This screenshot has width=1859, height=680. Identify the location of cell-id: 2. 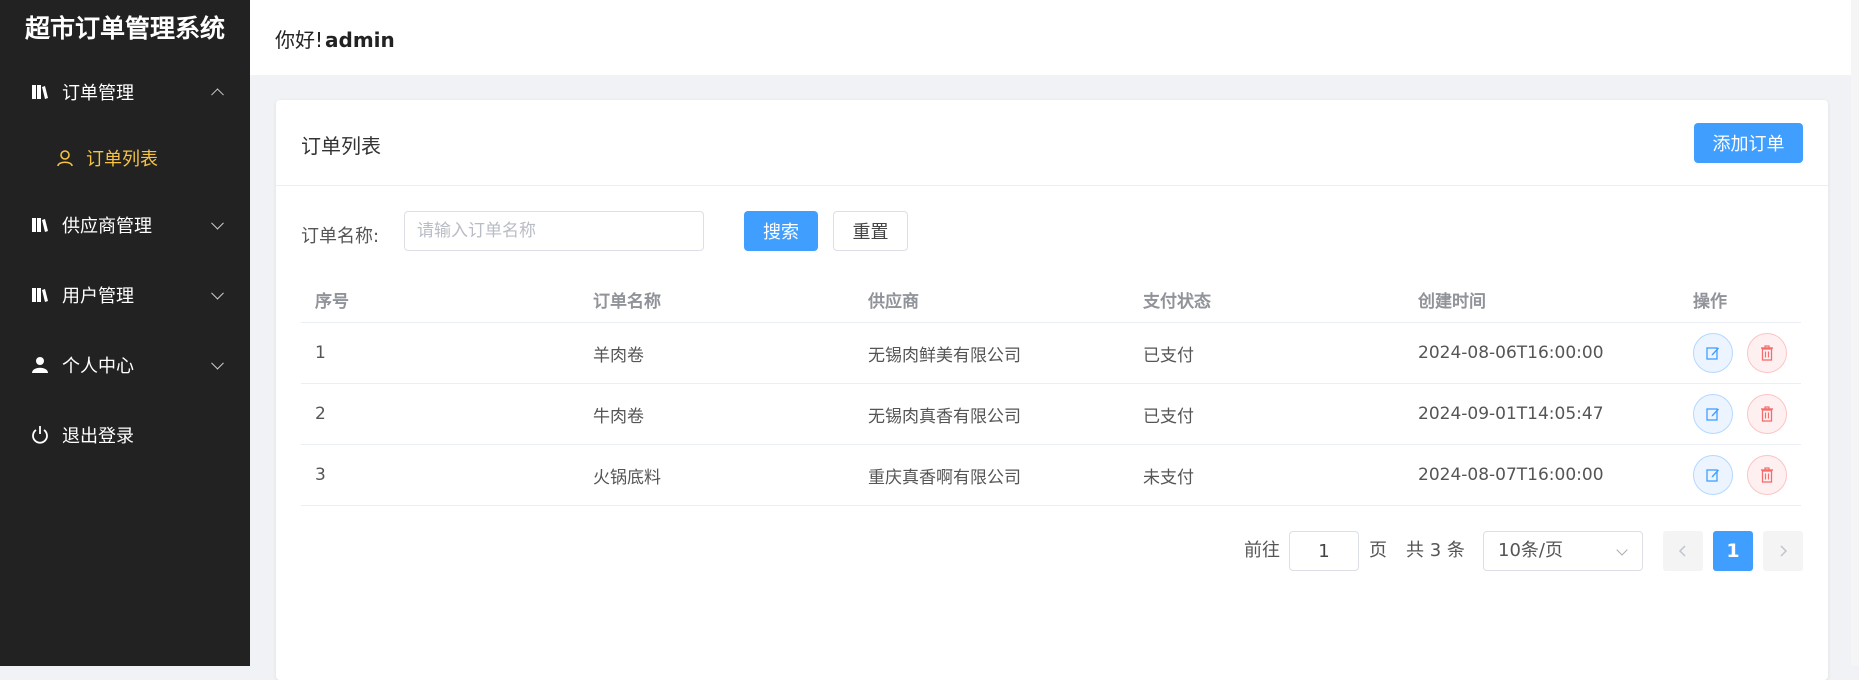
(320, 414).